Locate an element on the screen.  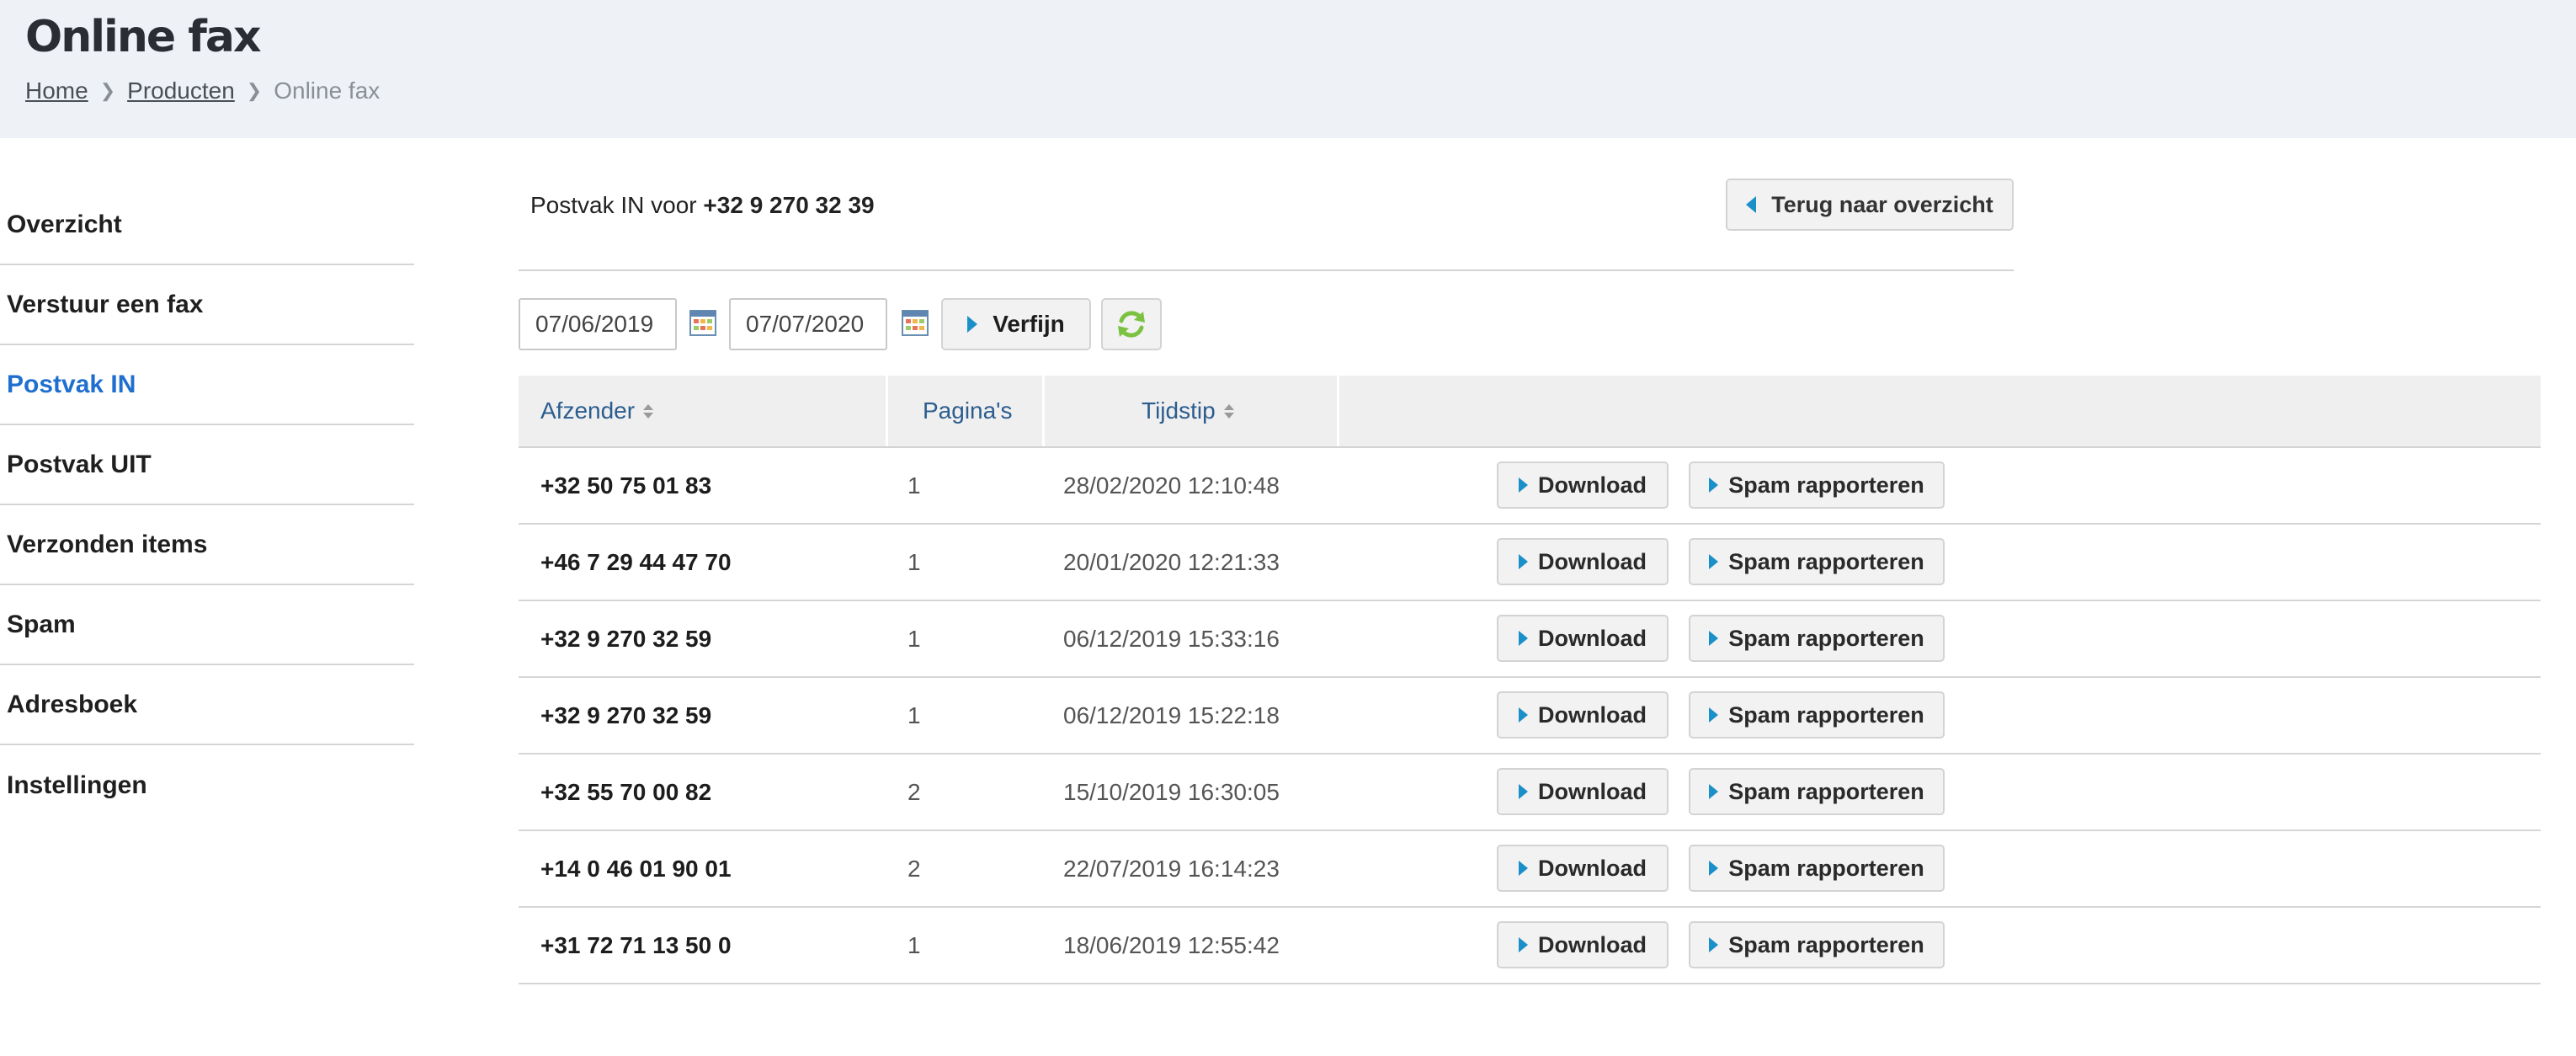
sidebar-item-overzicht: Overzicht is located at coordinates (207, 225).